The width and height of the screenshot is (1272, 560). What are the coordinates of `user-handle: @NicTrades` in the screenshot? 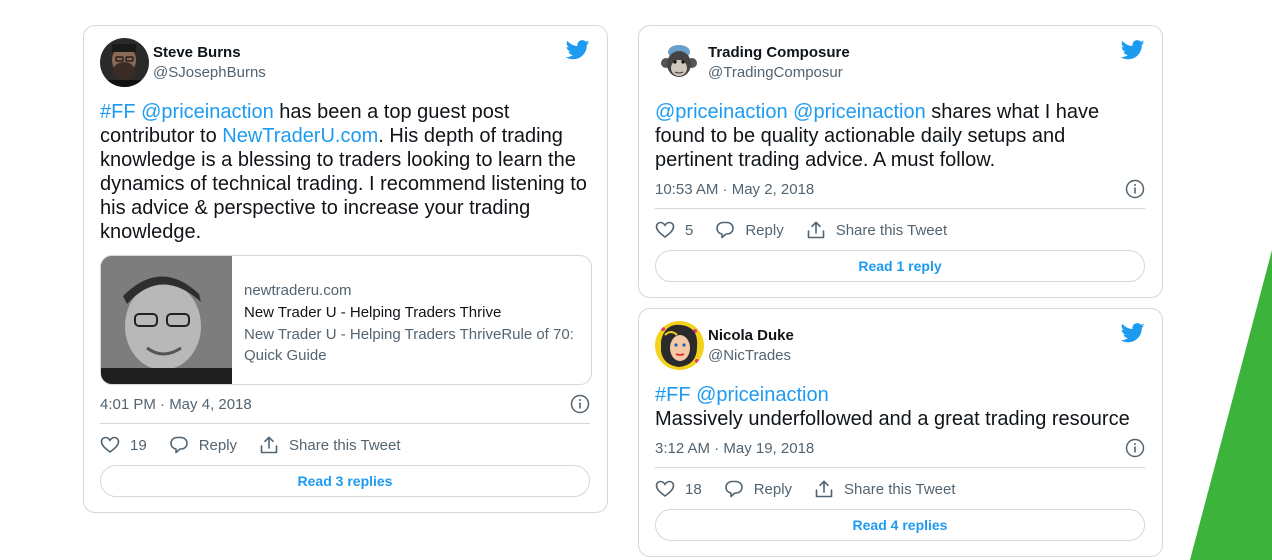 It's located at (751, 356).